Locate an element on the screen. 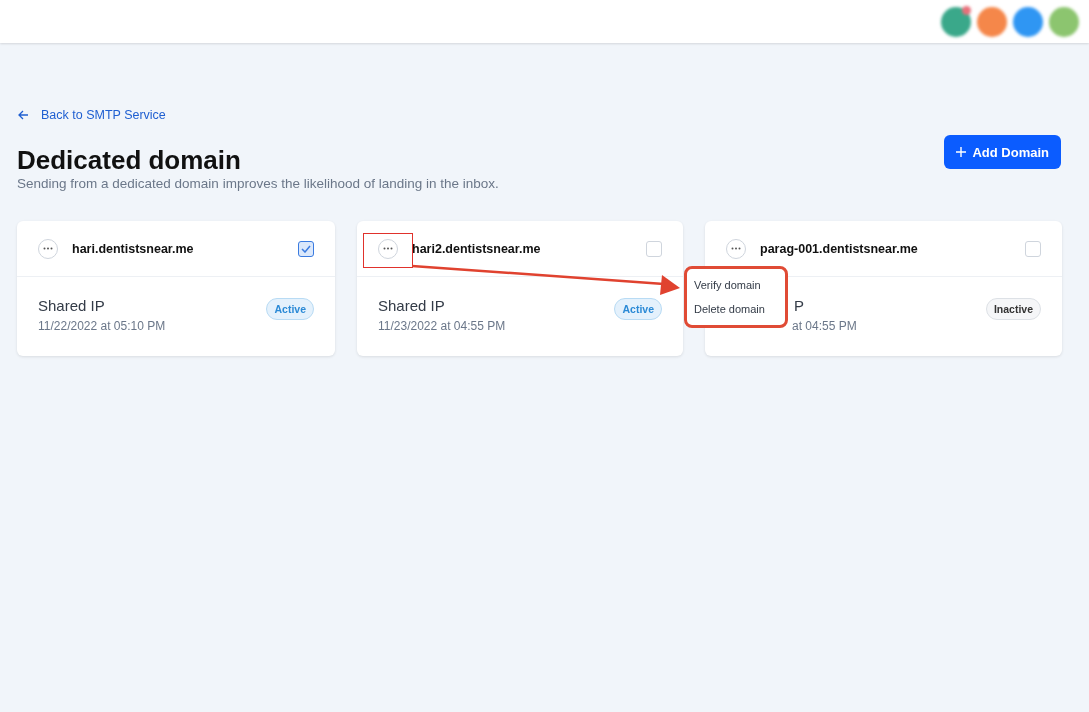 Image resolution: width=1089 pixels, height=712 pixels. domain-name: hari.dentistsnear.me is located at coordinates (133, 248).